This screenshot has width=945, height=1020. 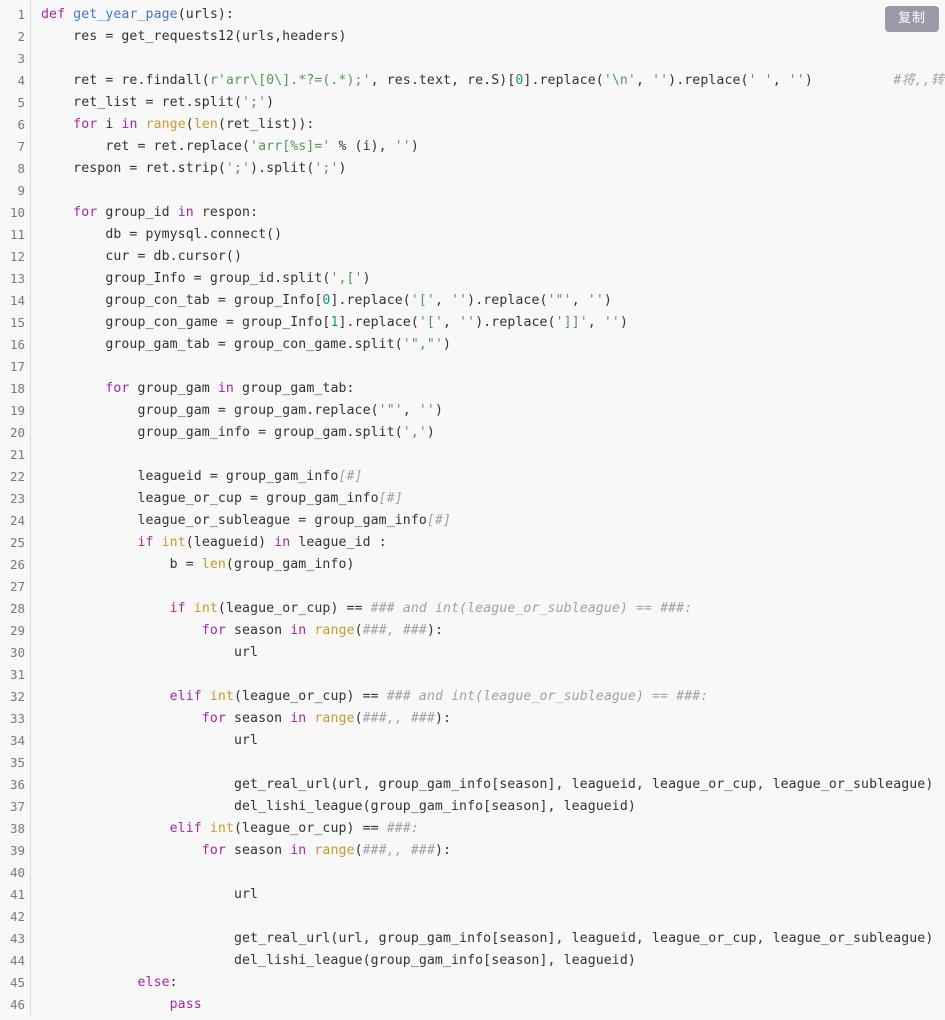 I want to click on line-number: 23, so click(x=17, y=498).